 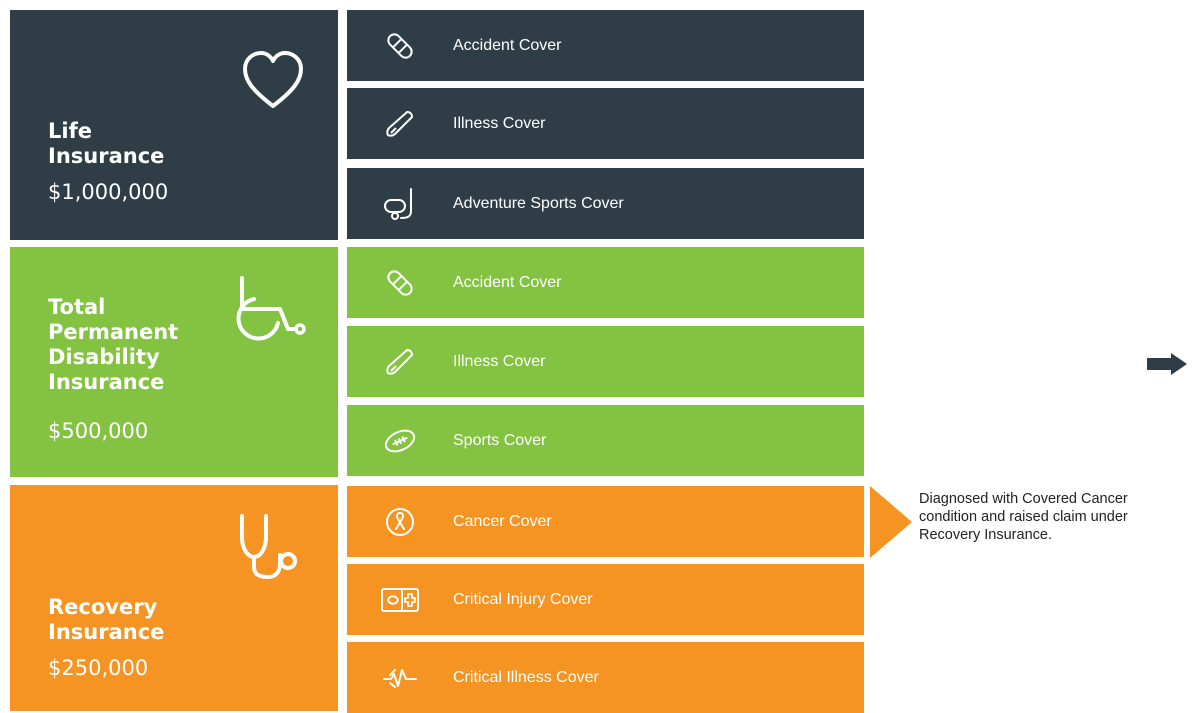 What do you see at coordinates (1167, 364) in the screenshot?
I see `arrow-right-icon` at bounding box center [1167, 364].